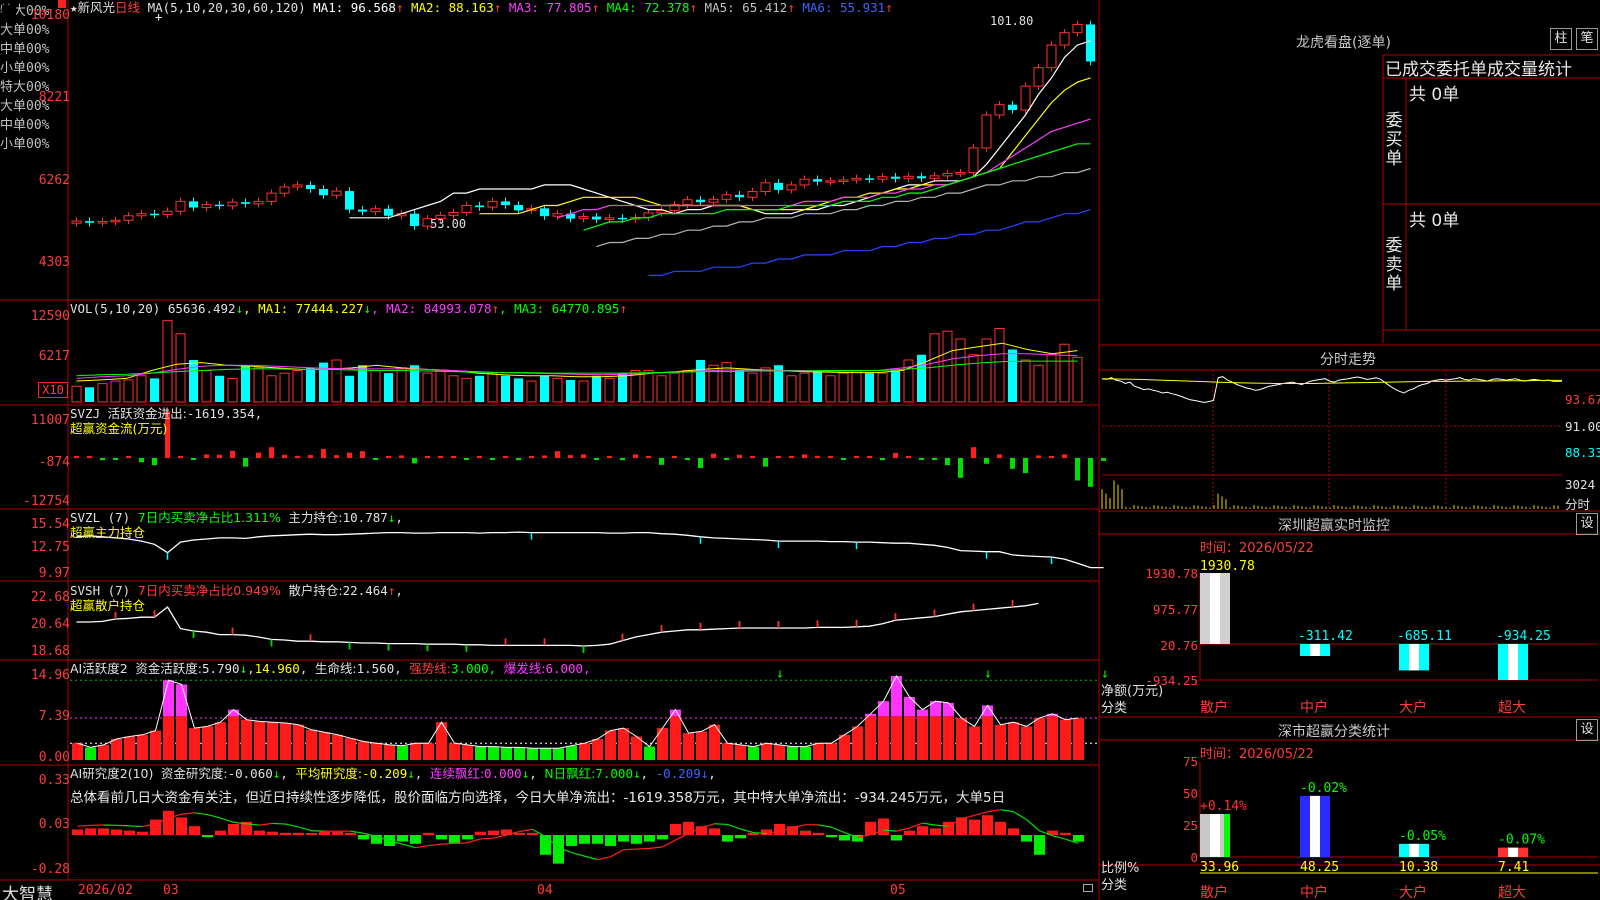 Image resolution: width=1600 pixels, height=900 pixels. What do you see at coordinates (1561, 39) in the screenshot?
I see `bar-mode-button: 柱` at bounding box center [1561, 39].